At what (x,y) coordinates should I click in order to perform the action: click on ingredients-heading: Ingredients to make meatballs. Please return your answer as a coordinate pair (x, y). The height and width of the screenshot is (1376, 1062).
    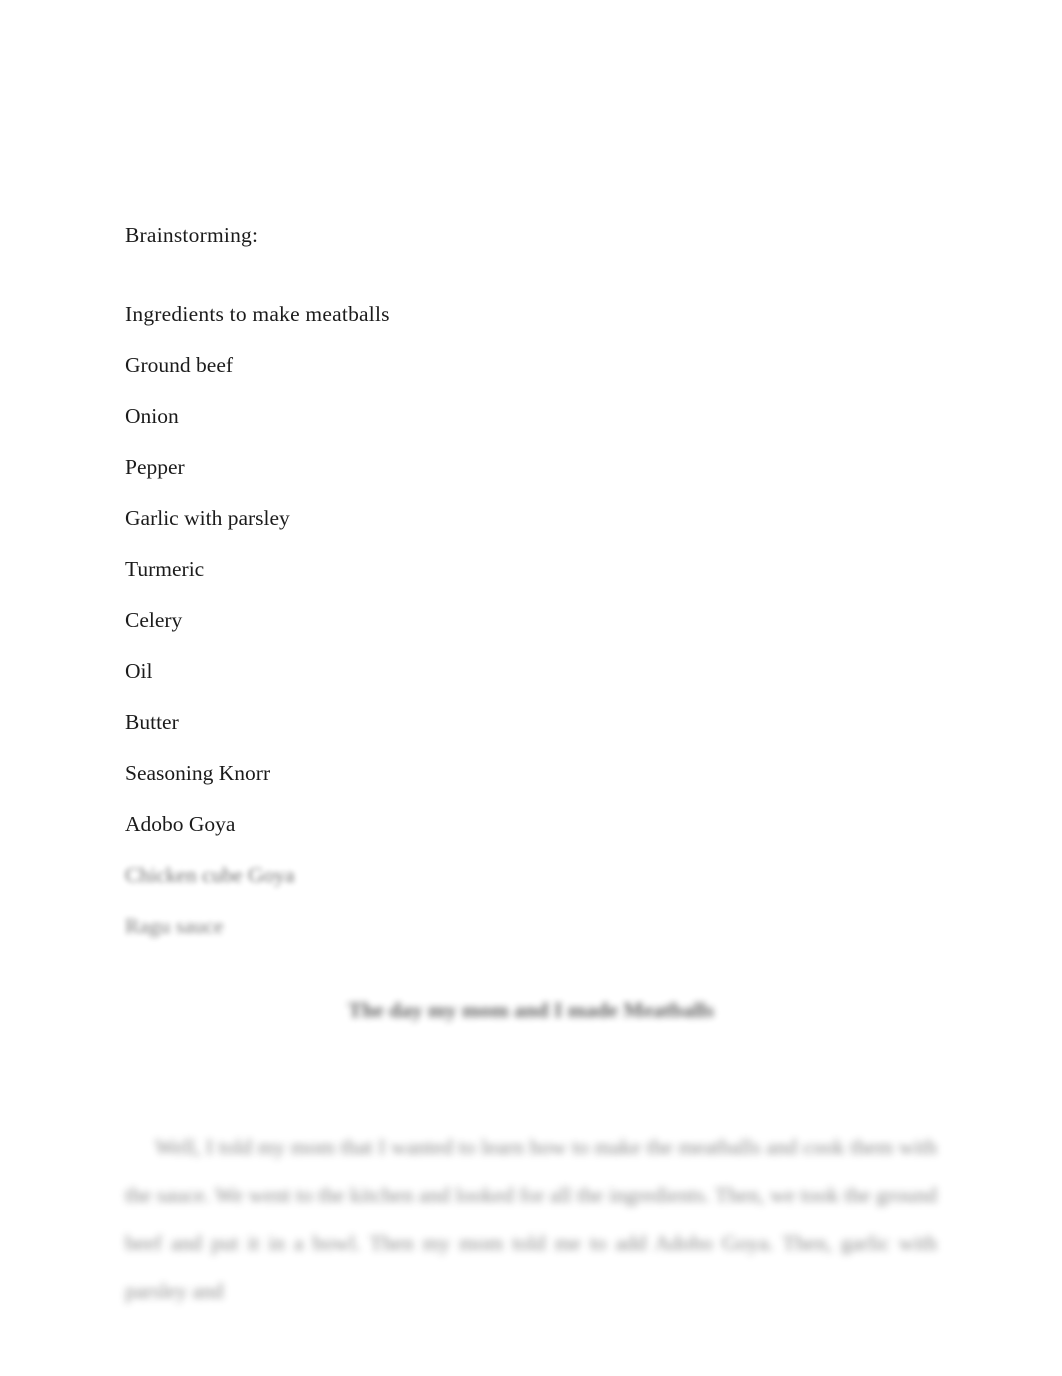
    Looking at the image, I should click on (257, 313).